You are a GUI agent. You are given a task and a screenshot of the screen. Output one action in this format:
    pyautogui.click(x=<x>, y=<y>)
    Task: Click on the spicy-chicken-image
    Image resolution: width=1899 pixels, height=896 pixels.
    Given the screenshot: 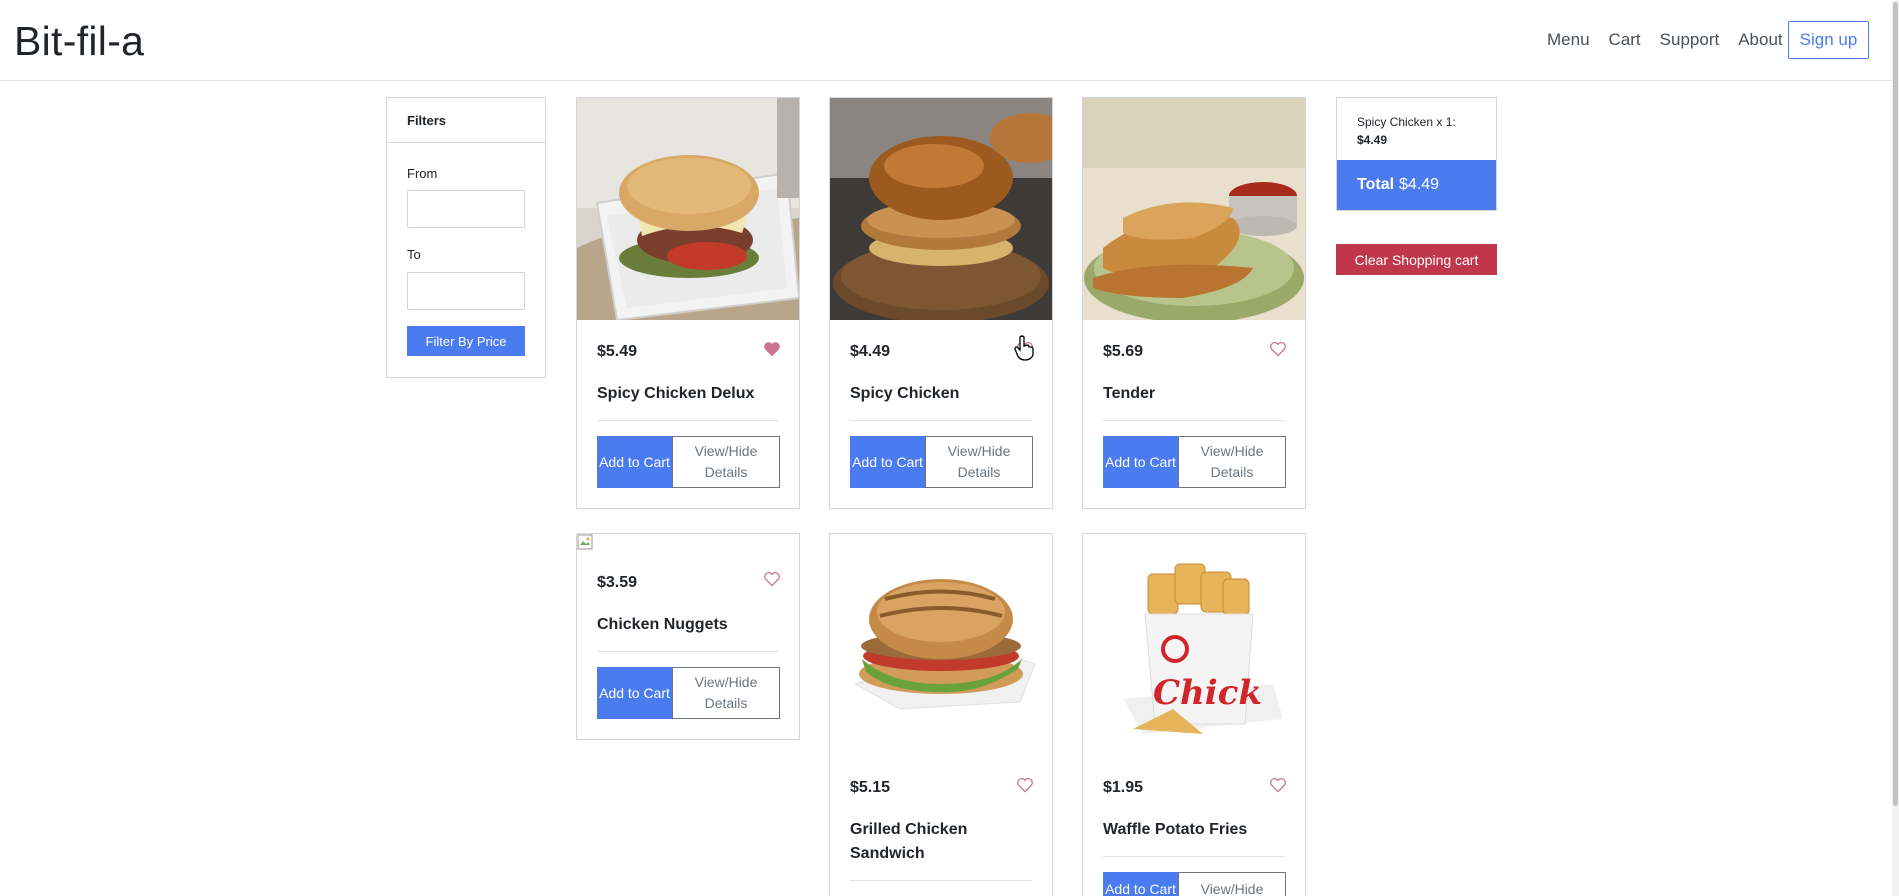 What is the action you would take?
    pyautogui.click(x=941, y=209)
    